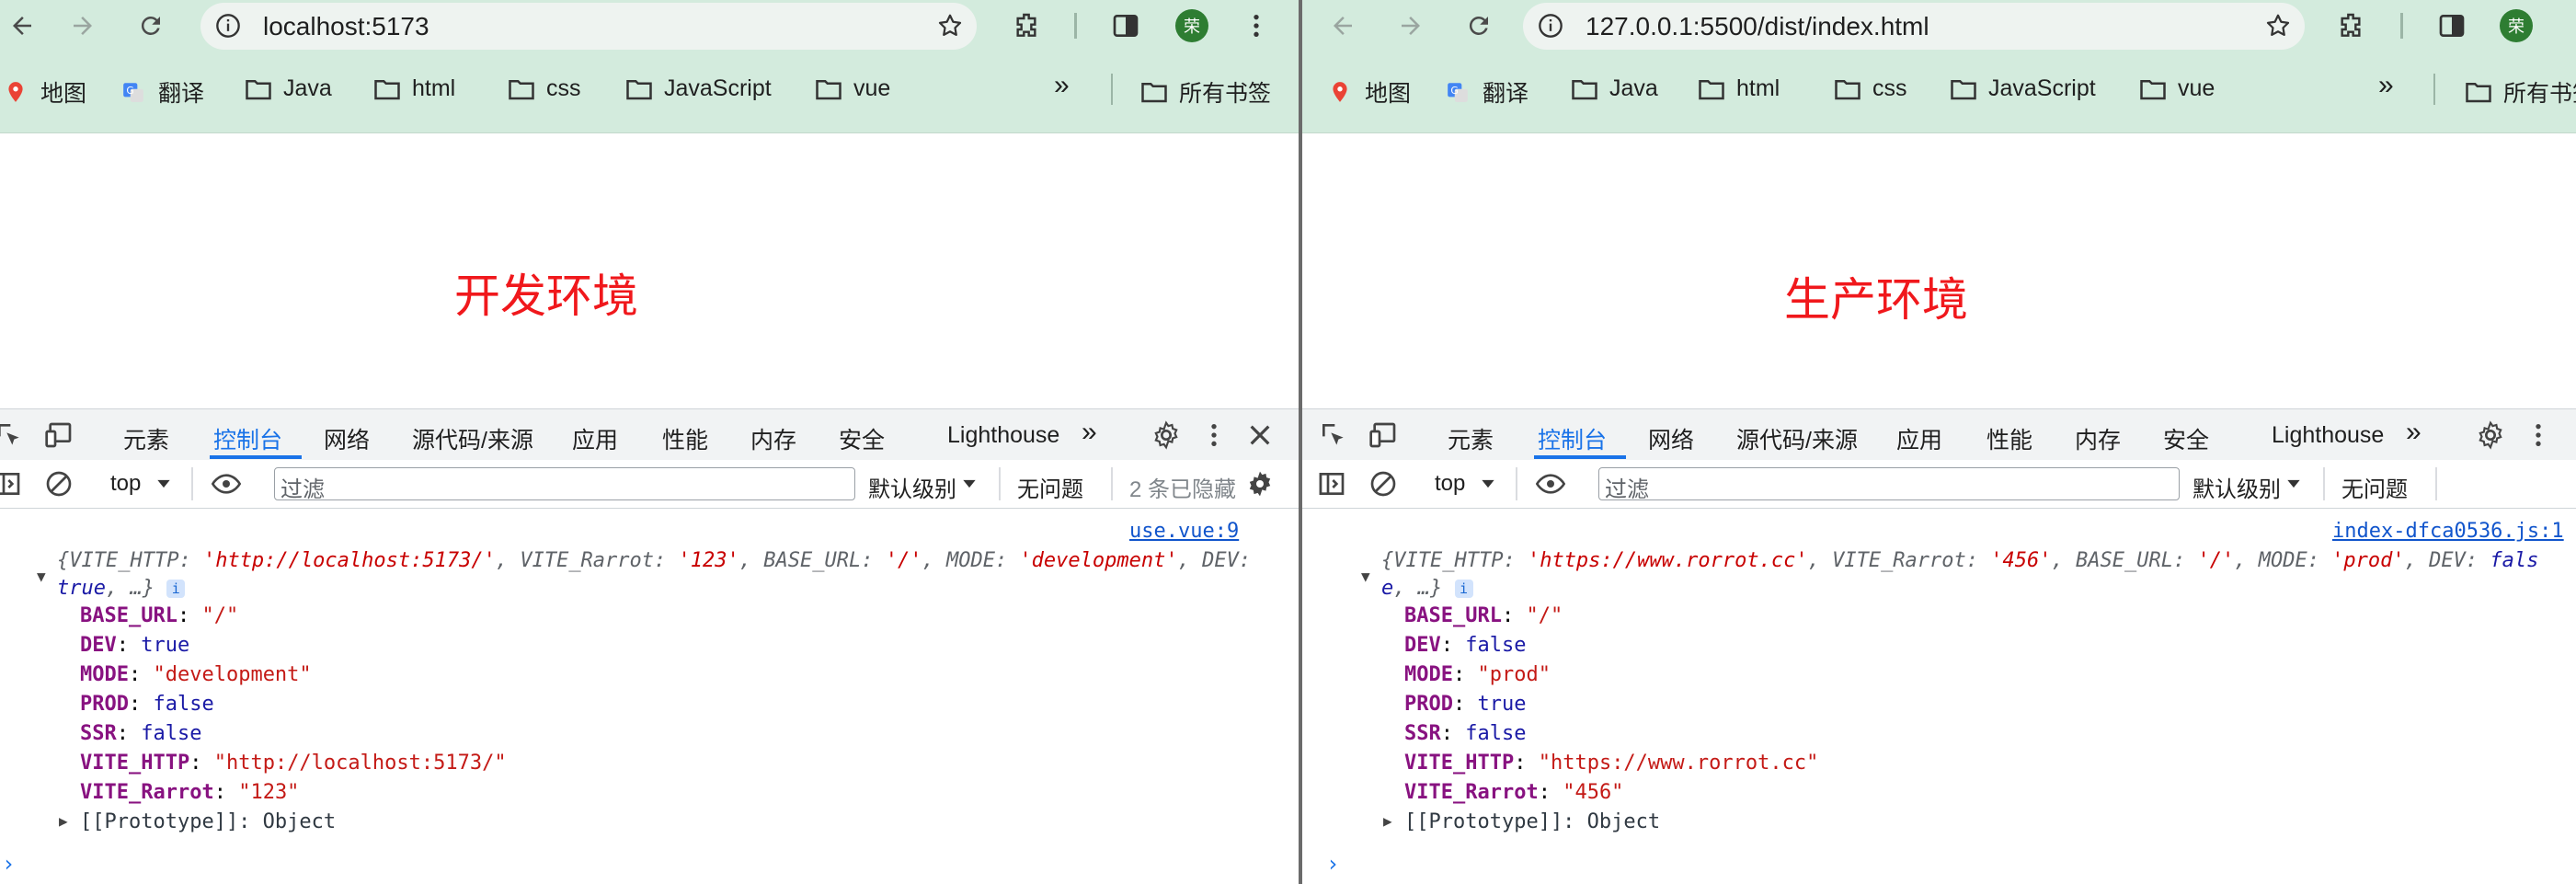  What do you see at coordinates (1257, 25) in the screenshot?
I see `menu-kebab-icon` at bounding box center [1257, 25].